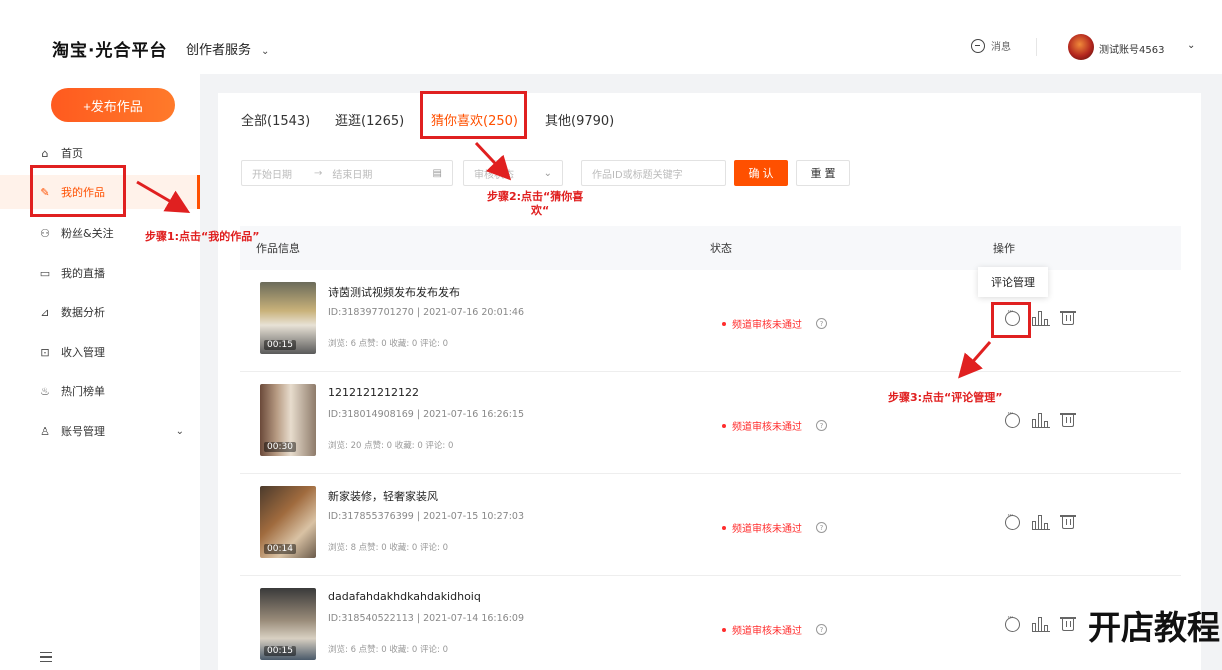 Image resolution: width=1222 pixels, height=670 pixels. What do you see at coordinates (1004, 248) in the screenshot?
I see `col-header-actions: 操作` at bounding box center [1004, 248].